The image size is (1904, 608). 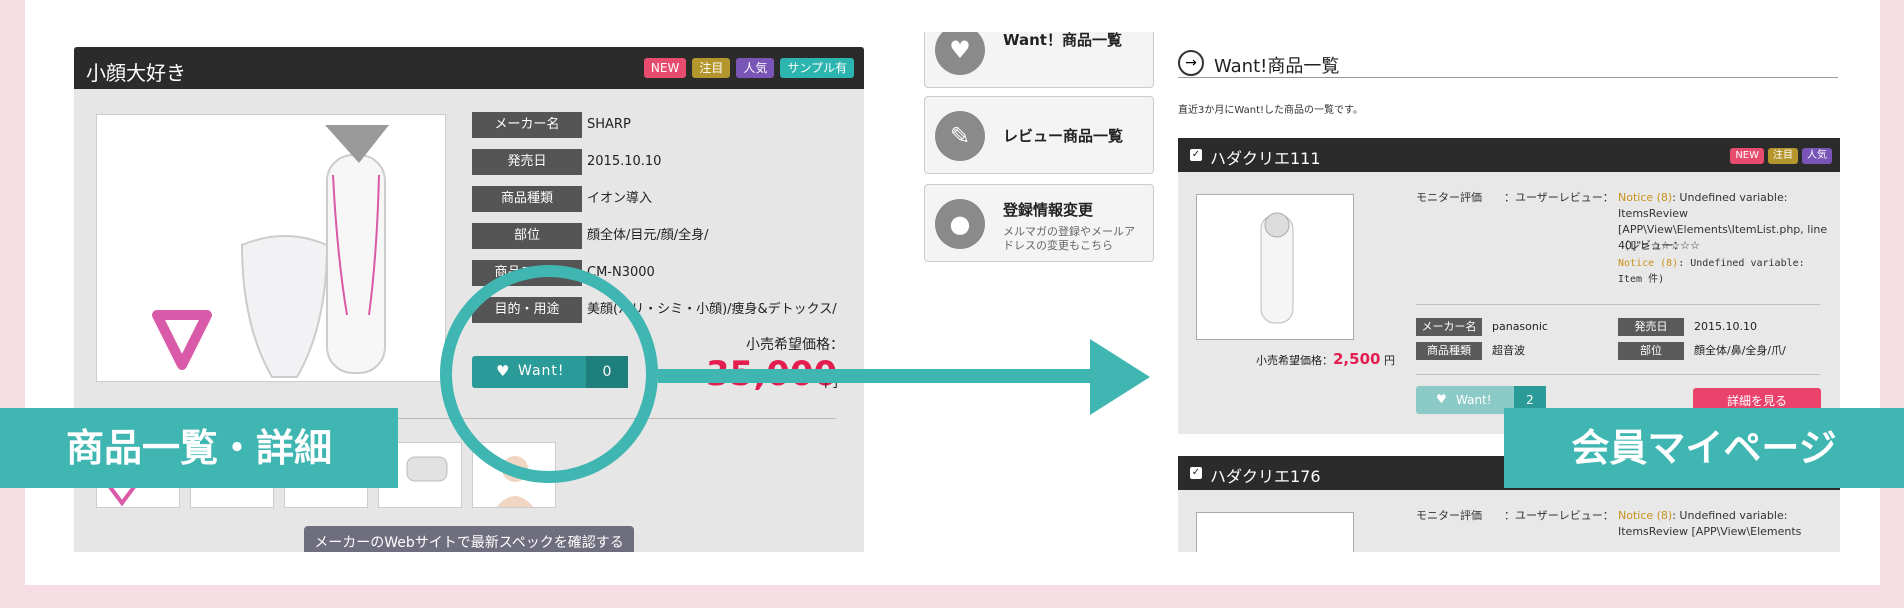 I want to click on side-card-review: ✎ レビュー商品一覧, so click(x=1039, y=135).